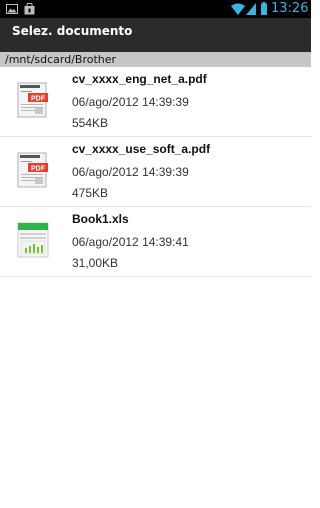  I want to click on file-size: 475KB, so click(90, 193).